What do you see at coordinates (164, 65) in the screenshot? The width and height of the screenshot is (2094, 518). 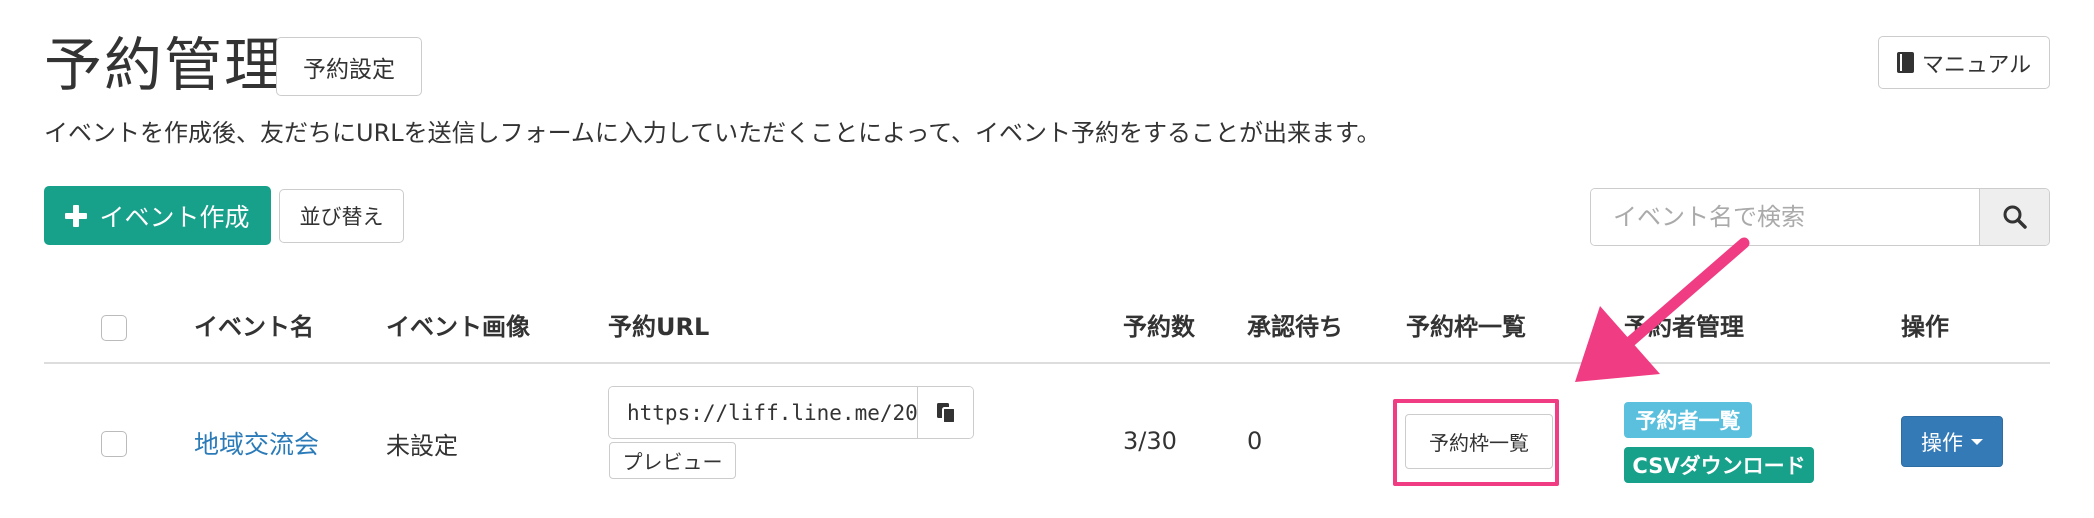 I see `page-title: 予約管理` at bounding box center [164, 65].